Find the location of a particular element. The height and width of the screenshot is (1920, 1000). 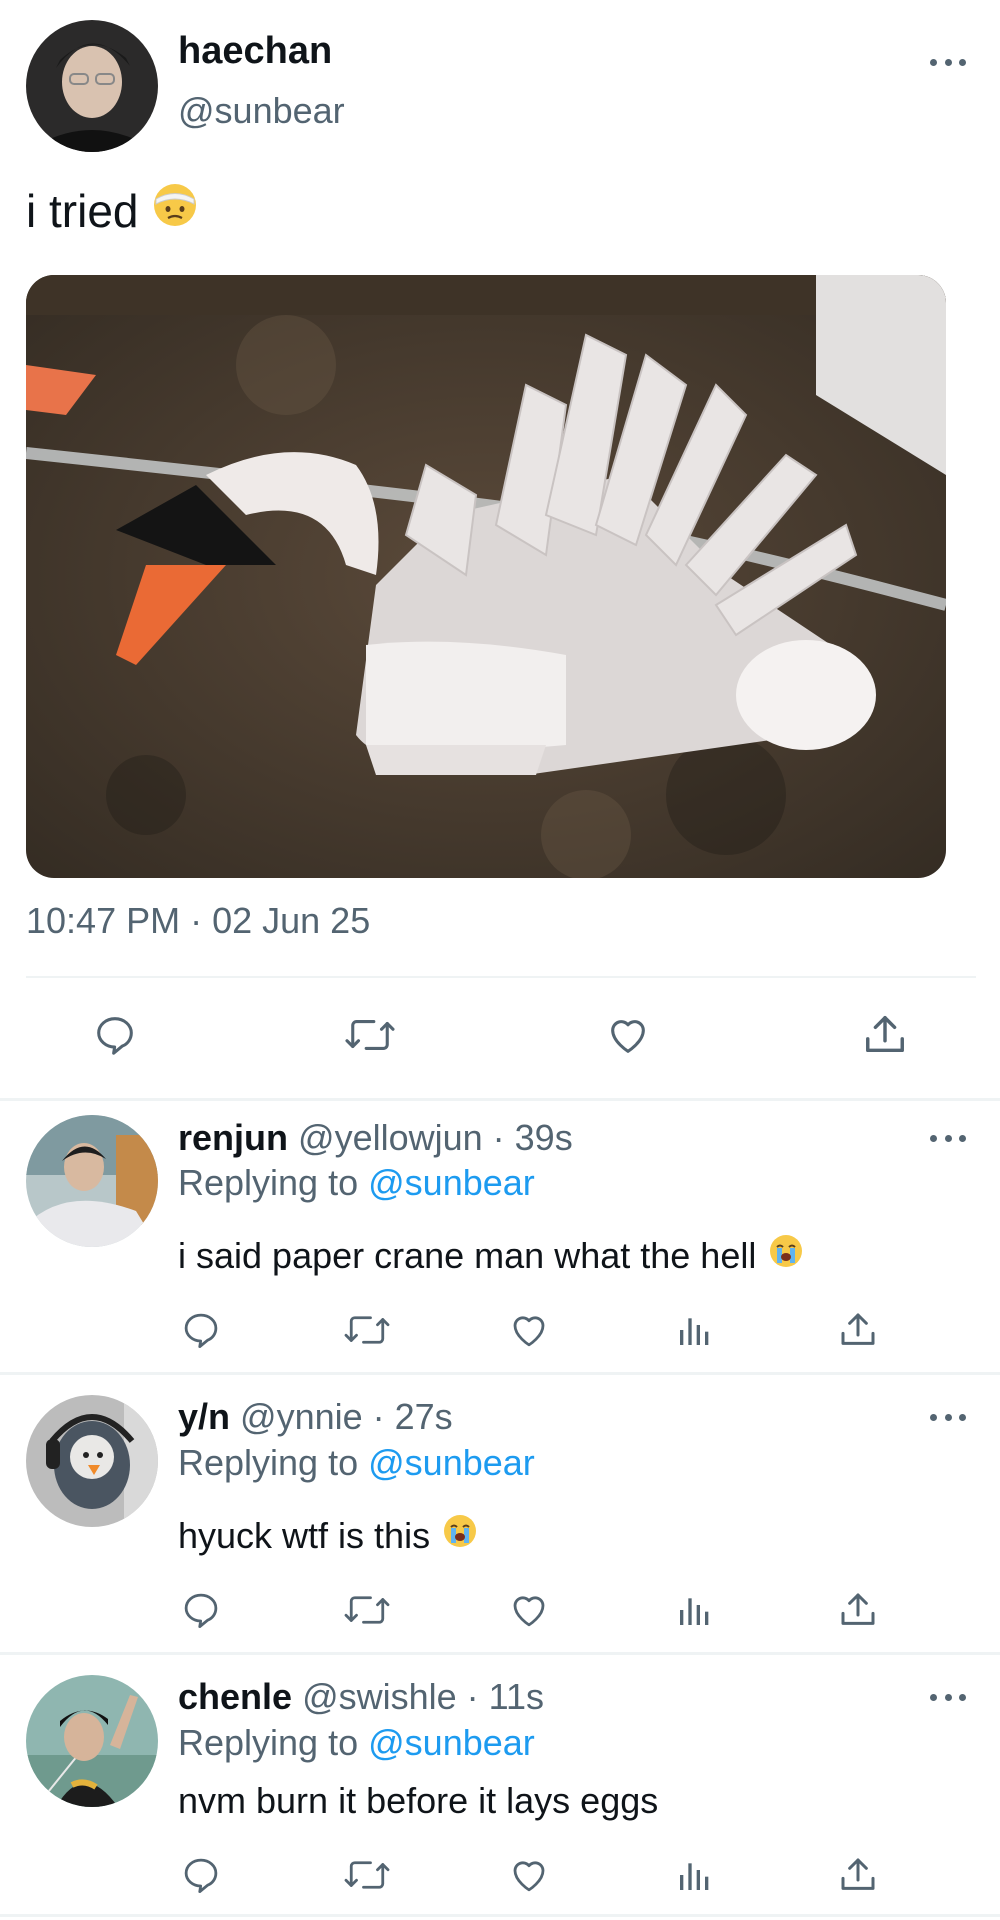

reply-text: i said paper crane man what the hell is located at coordinates (491, 1255).